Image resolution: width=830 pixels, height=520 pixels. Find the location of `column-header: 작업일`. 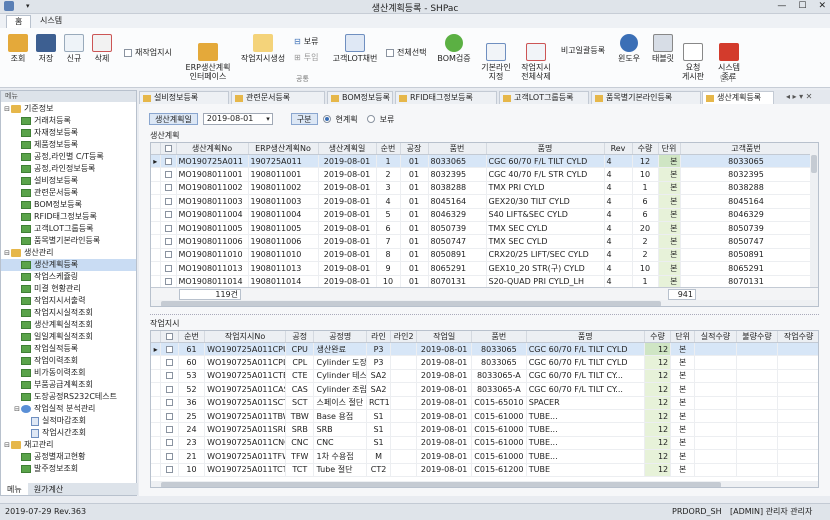

column-header: 작업일 is located at coordinates (444, 337).